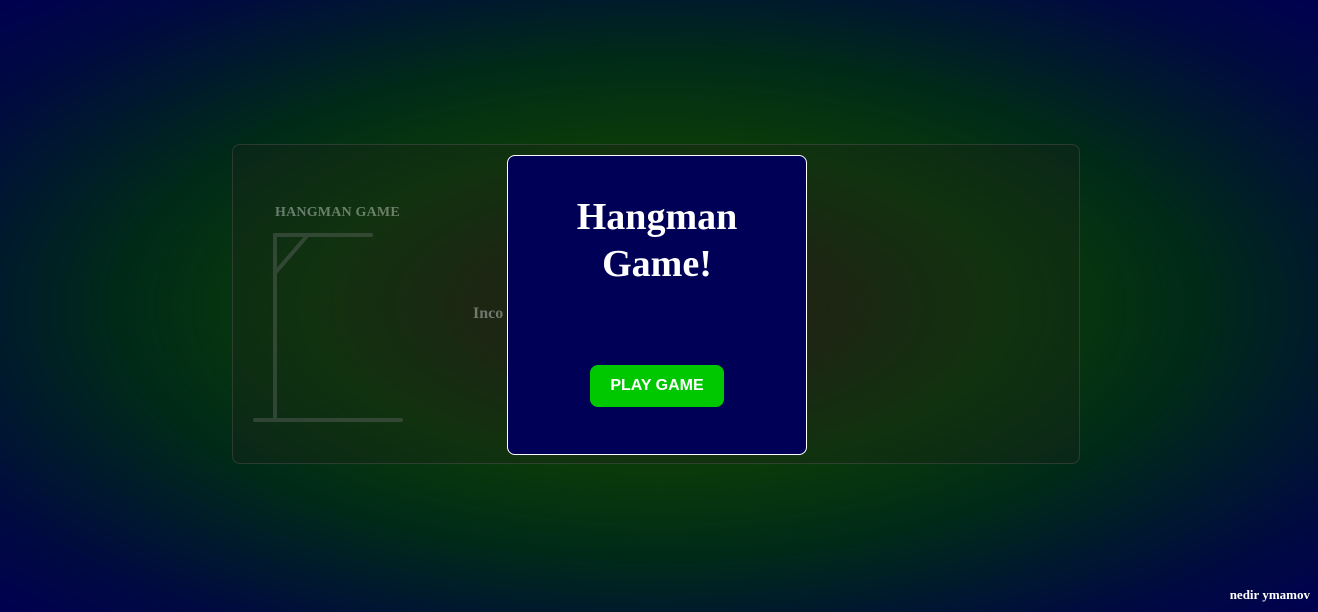 This screenshot has height=612, width=1318. I want to click on game-title: HANGMAN GAME, so click(337, 212).